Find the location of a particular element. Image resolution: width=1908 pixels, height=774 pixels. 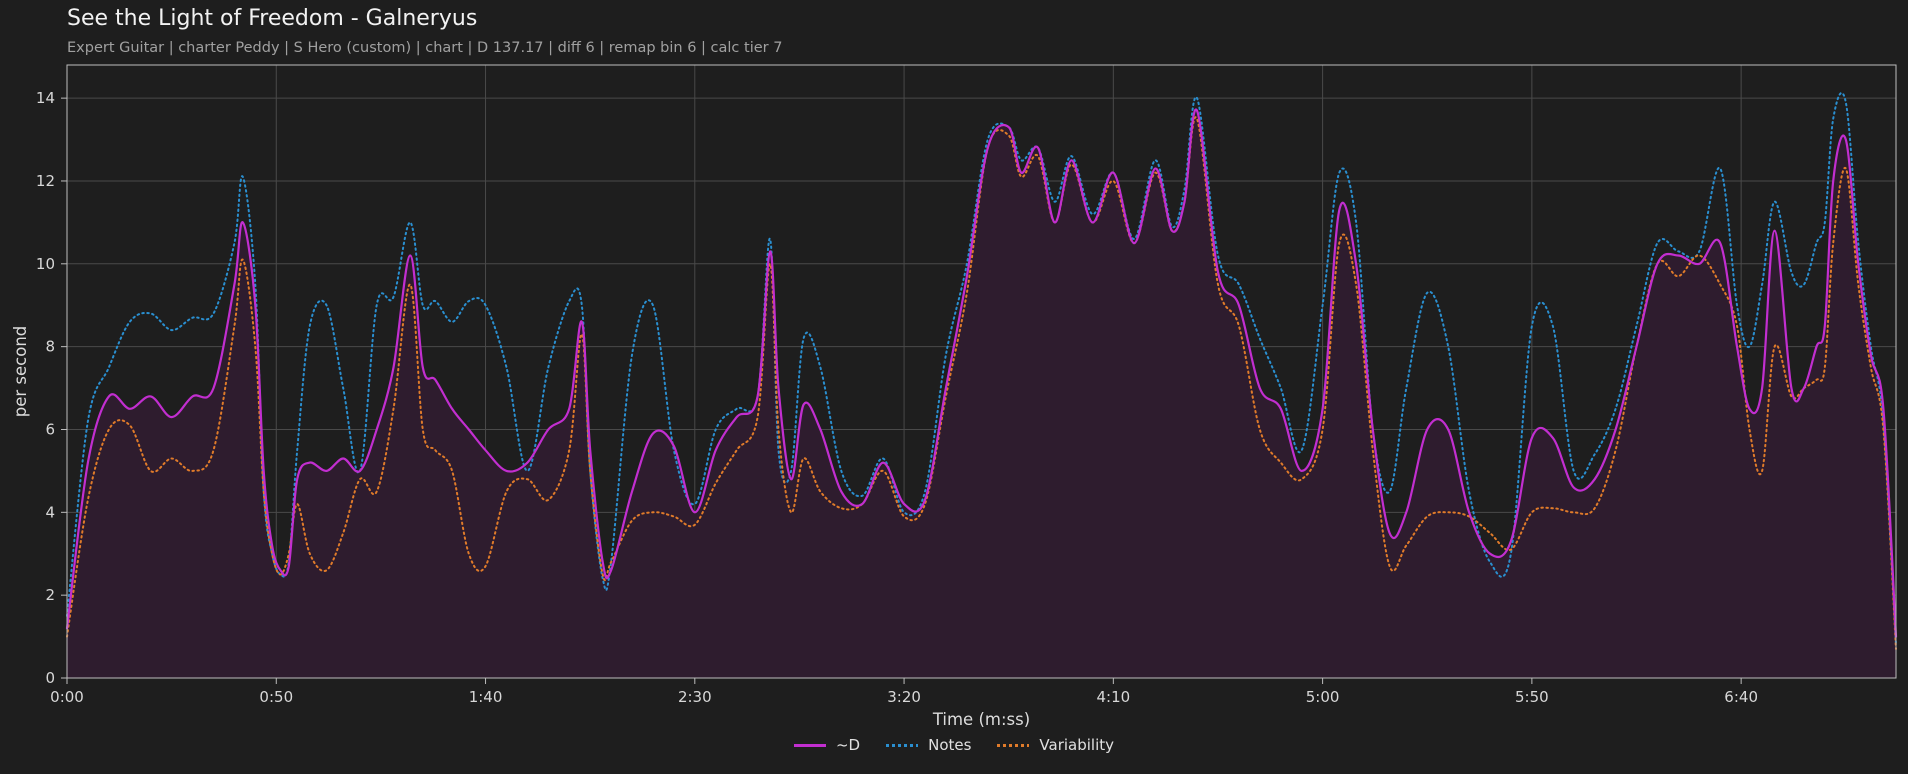

y-tick-label: 8 is located at coordinates (50, 347).